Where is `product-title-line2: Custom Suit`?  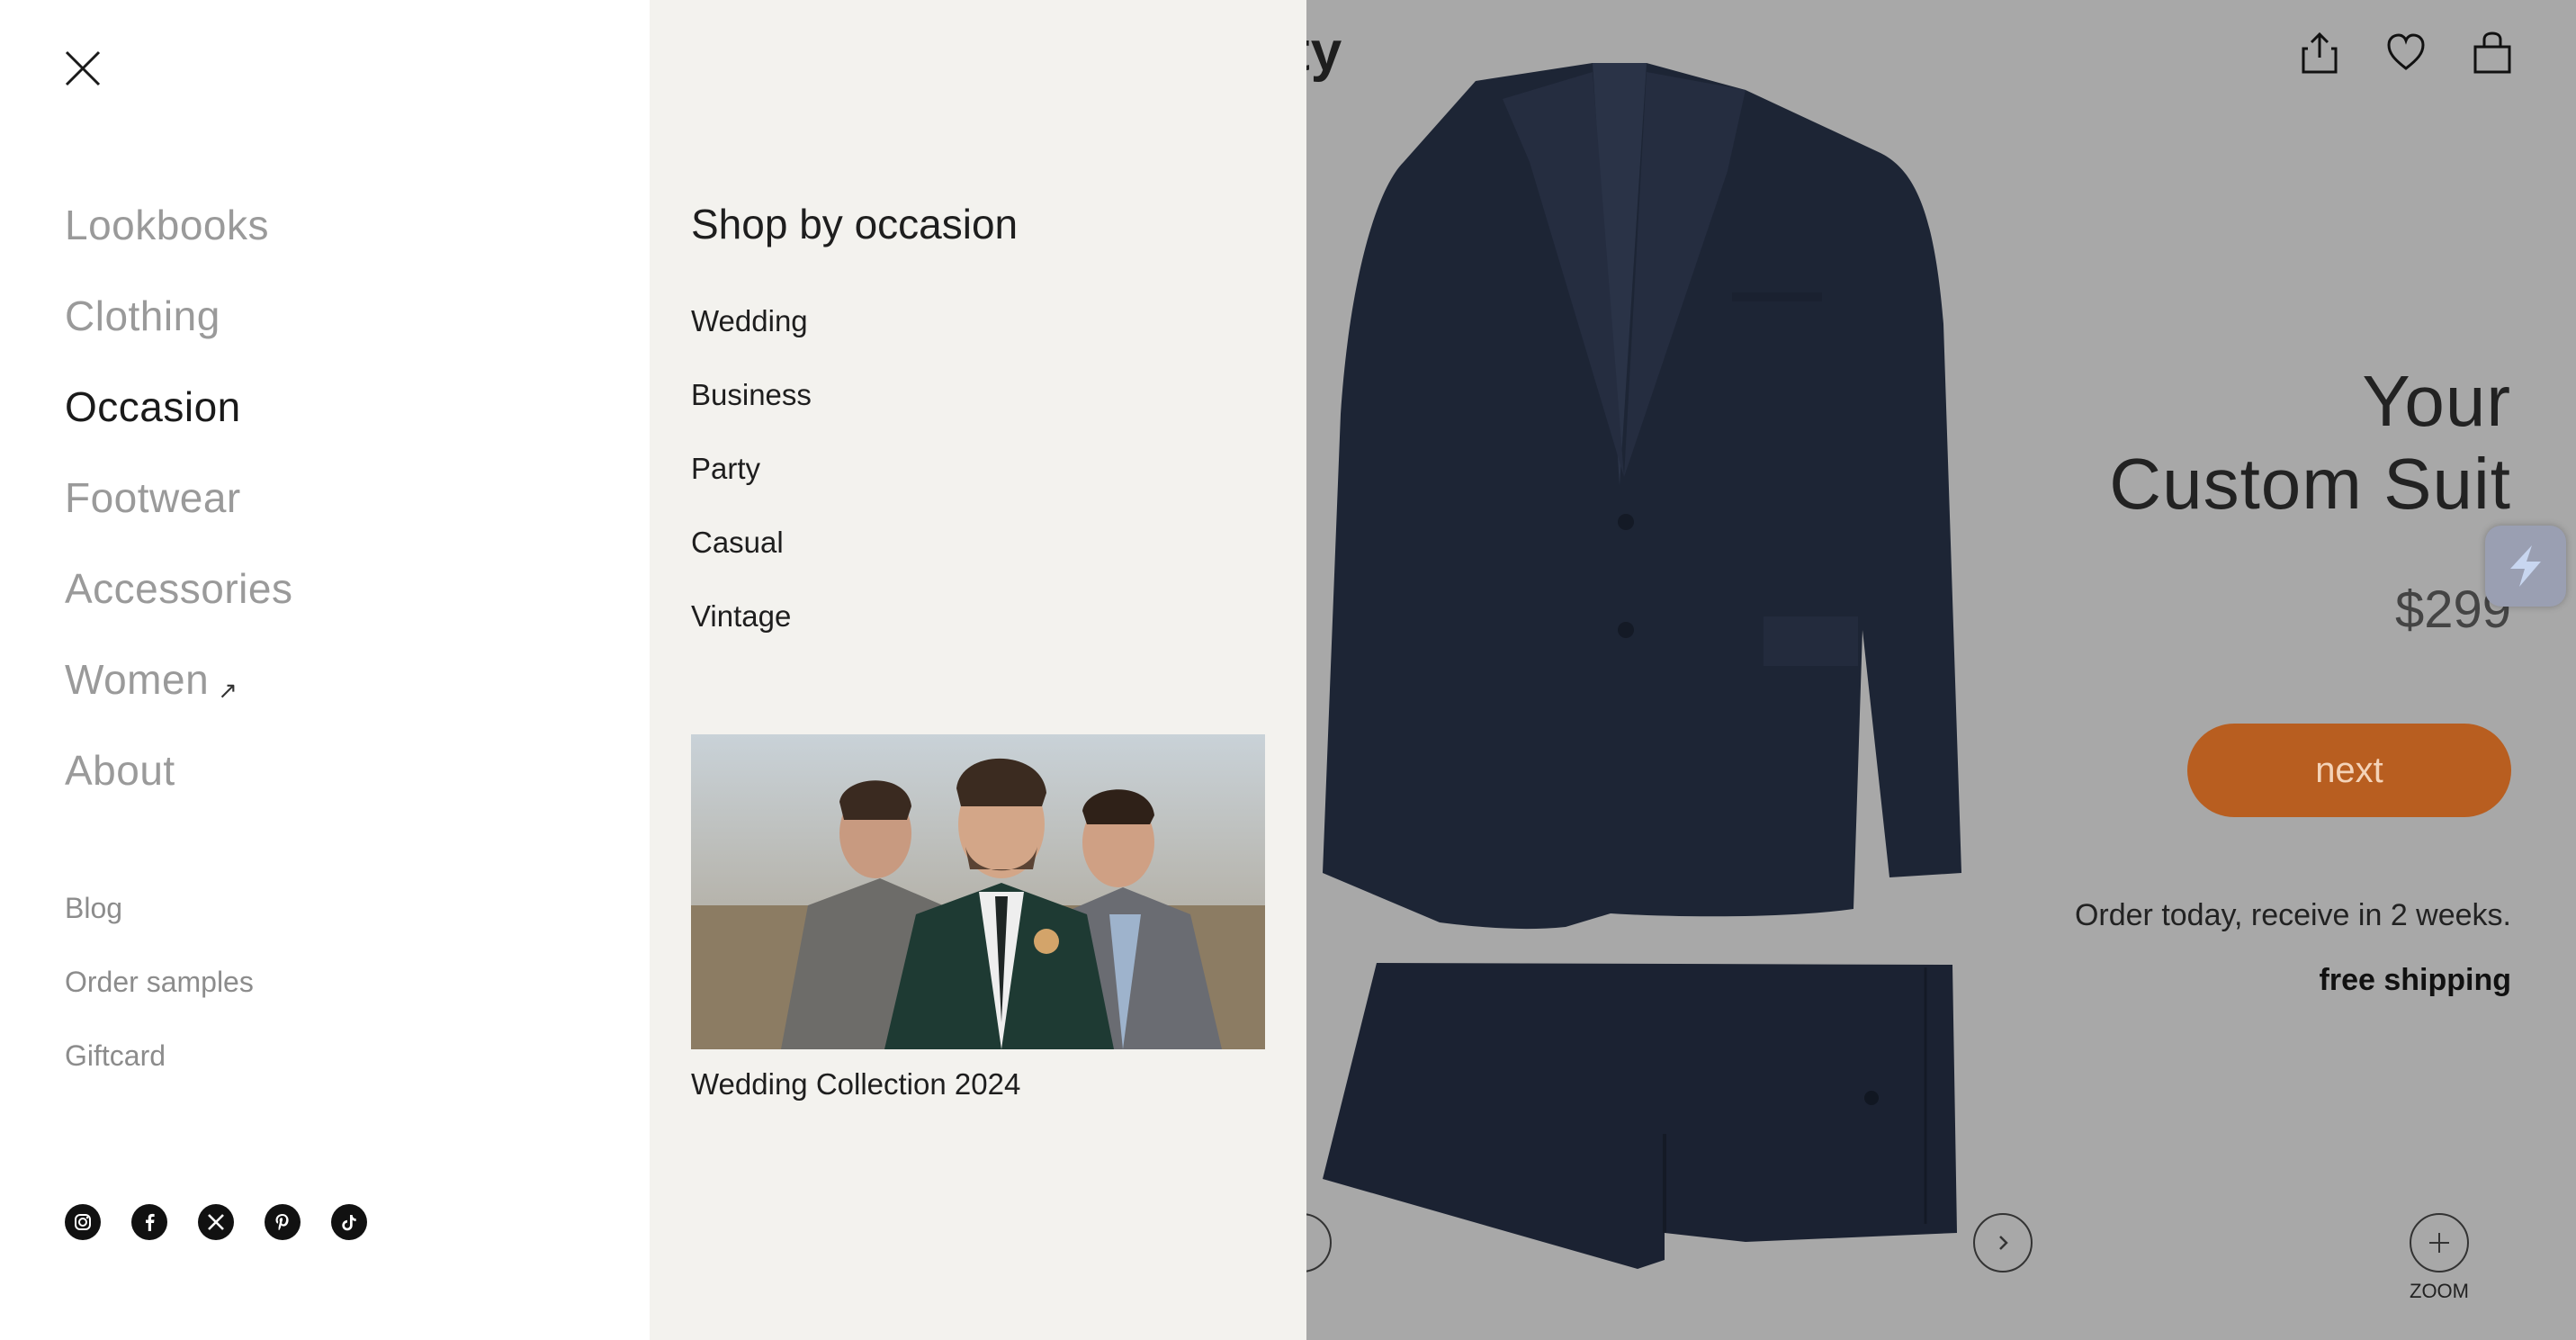 product-title-line2: Custom Suit is located at coordinates (2310, 484).